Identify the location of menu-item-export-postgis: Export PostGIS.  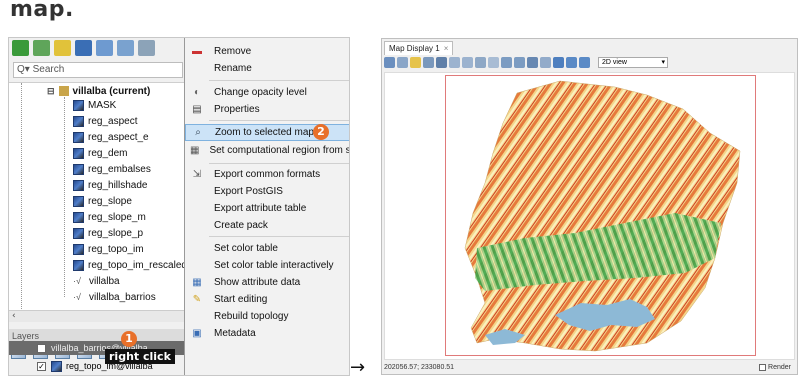
(267, 191).